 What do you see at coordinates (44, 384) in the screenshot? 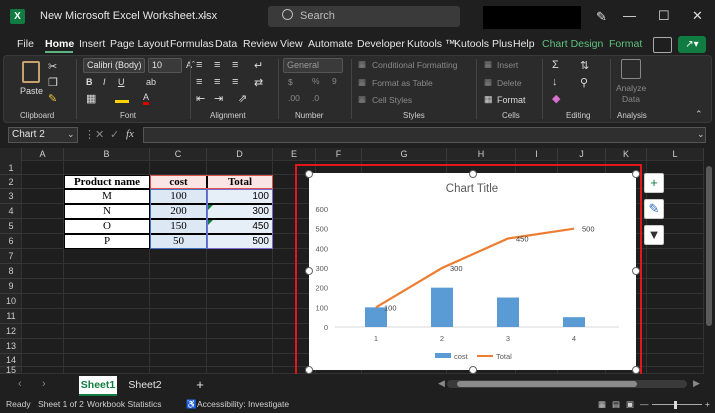
I see `next-sheet-icon: ›` at bounding box center [44, 384].